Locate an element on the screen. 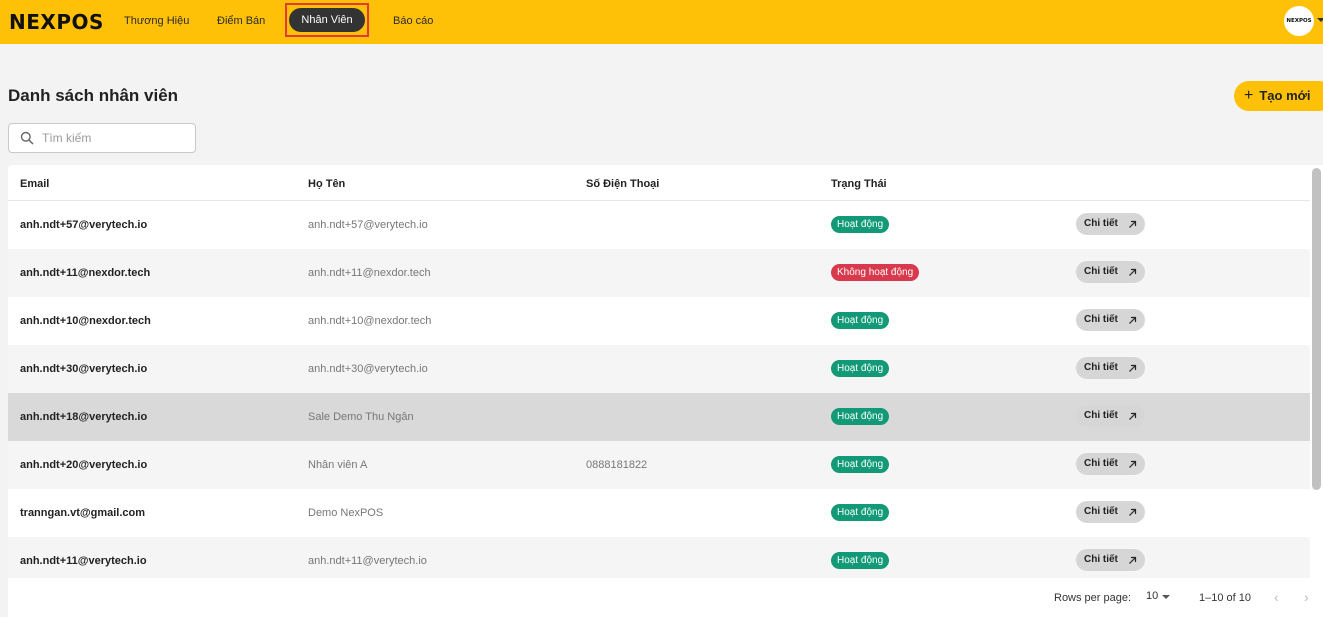 This screenshot has height=617, width=1323. create-button-label: Tạo mới is located at coordinates (1285, 95).